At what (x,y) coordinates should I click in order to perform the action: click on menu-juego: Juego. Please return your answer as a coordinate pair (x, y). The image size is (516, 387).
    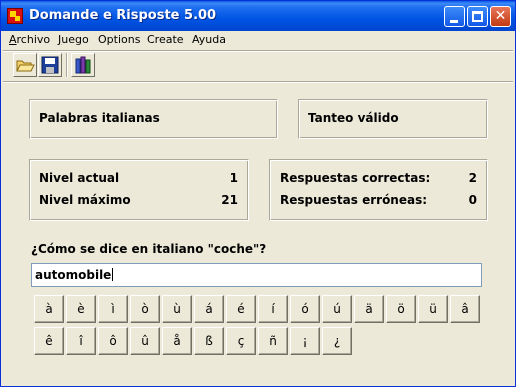
    Looking at the image, I should click on (73, 39).